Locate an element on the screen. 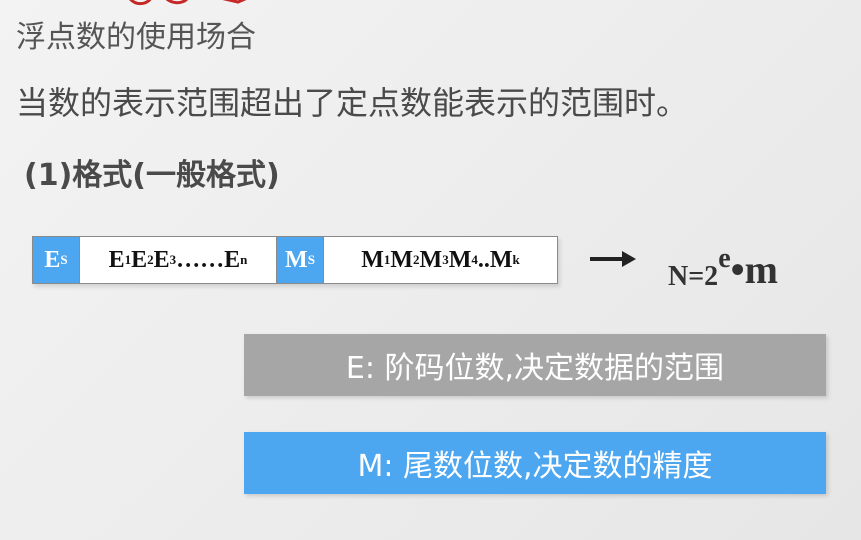 The image size is (861, 540). man-m2: M is located at coordinates (402, 259).